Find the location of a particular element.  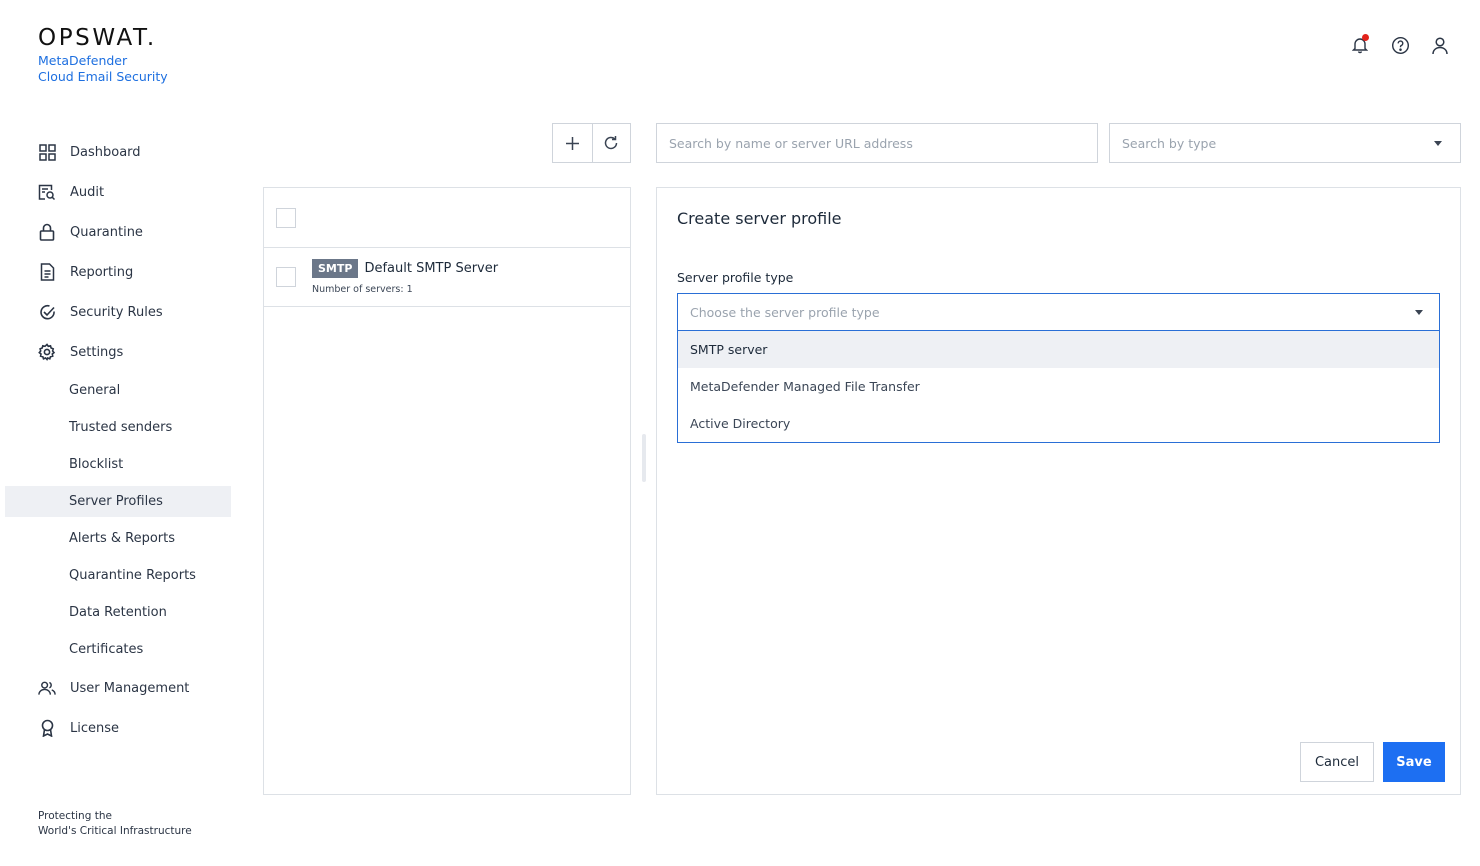

gear-icon is located at coordinates (47, 352).